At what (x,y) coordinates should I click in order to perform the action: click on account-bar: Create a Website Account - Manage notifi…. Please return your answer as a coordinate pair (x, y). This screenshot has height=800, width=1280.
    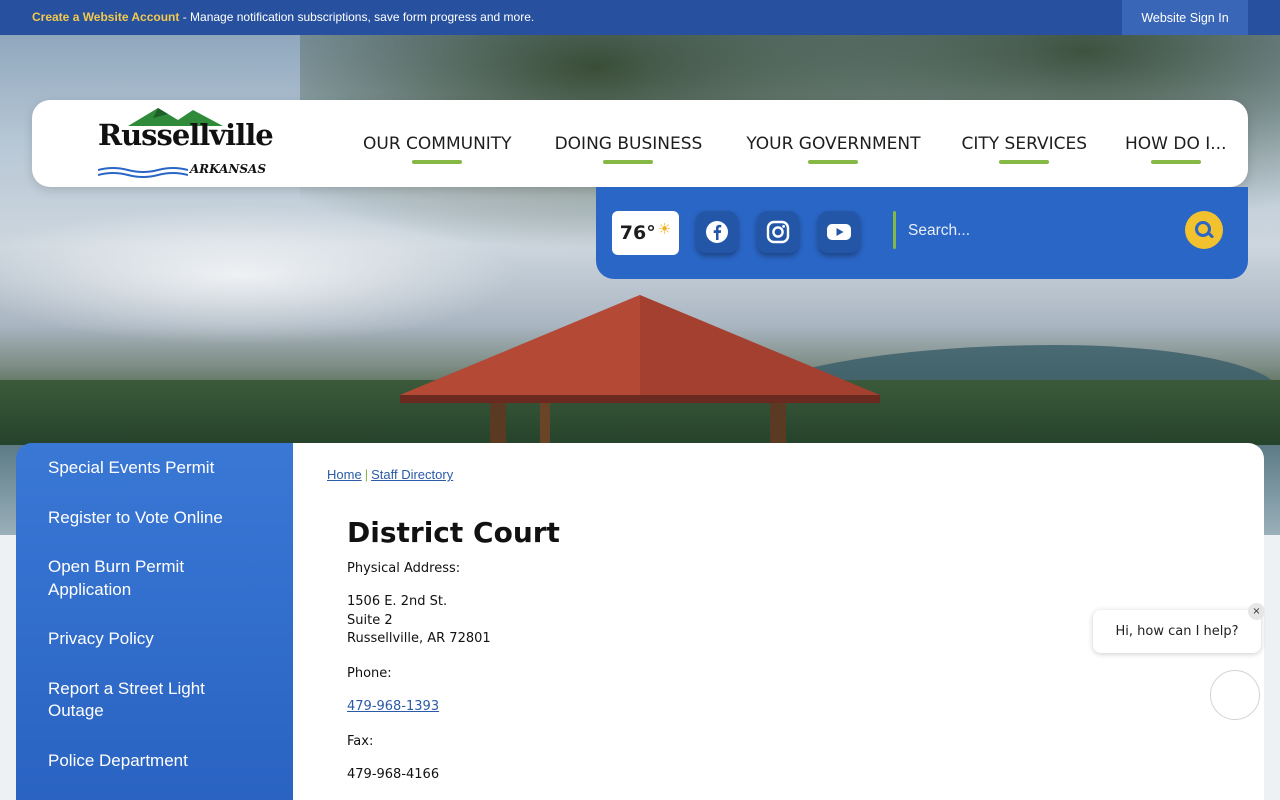
    Looking at the image, I should click on (640, 17).